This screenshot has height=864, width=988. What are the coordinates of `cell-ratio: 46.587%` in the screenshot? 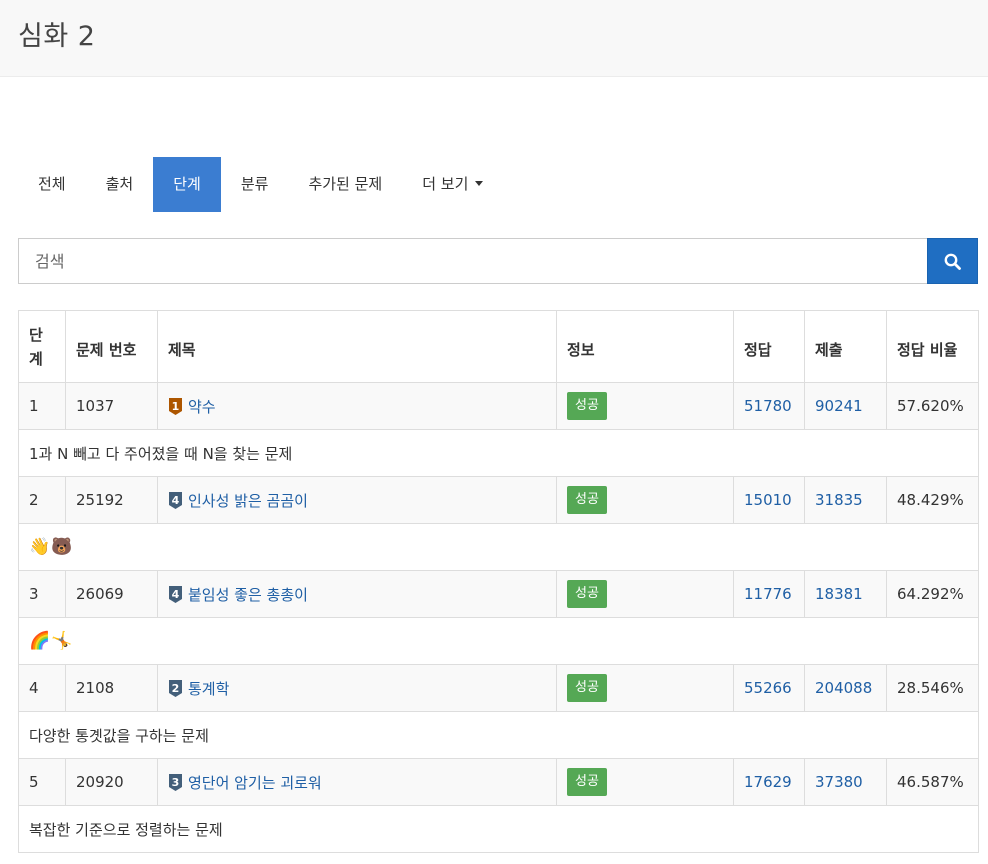 It's located at (932, 782).